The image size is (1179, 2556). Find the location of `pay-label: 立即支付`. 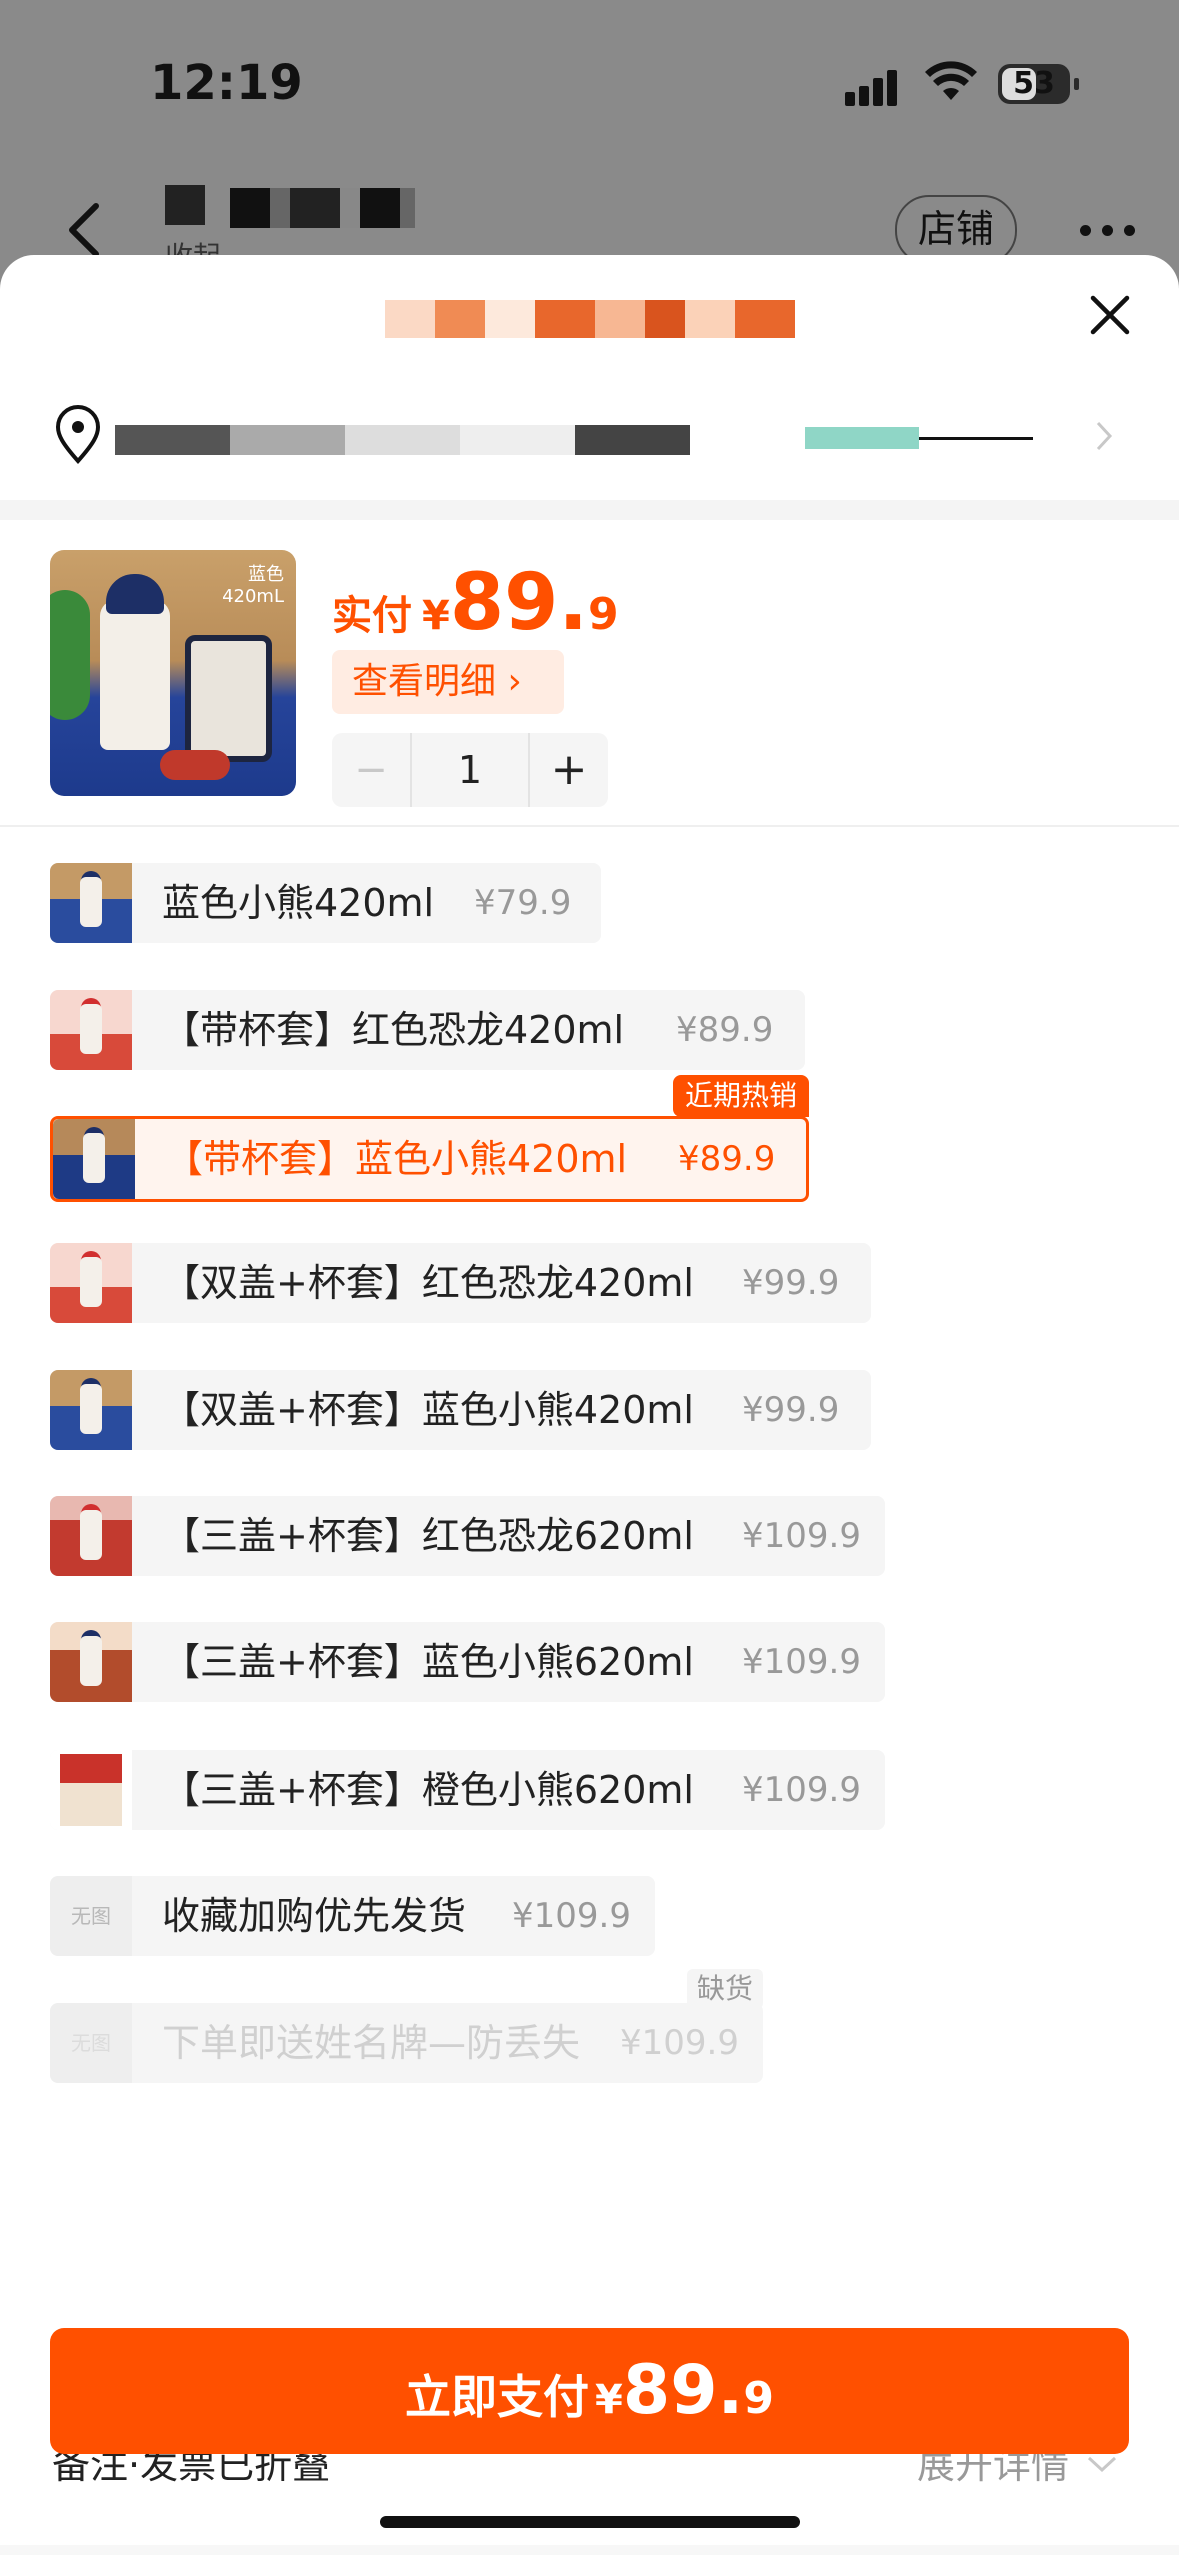

pay-label: 立即支付 is located at coordinates (497, 2397).